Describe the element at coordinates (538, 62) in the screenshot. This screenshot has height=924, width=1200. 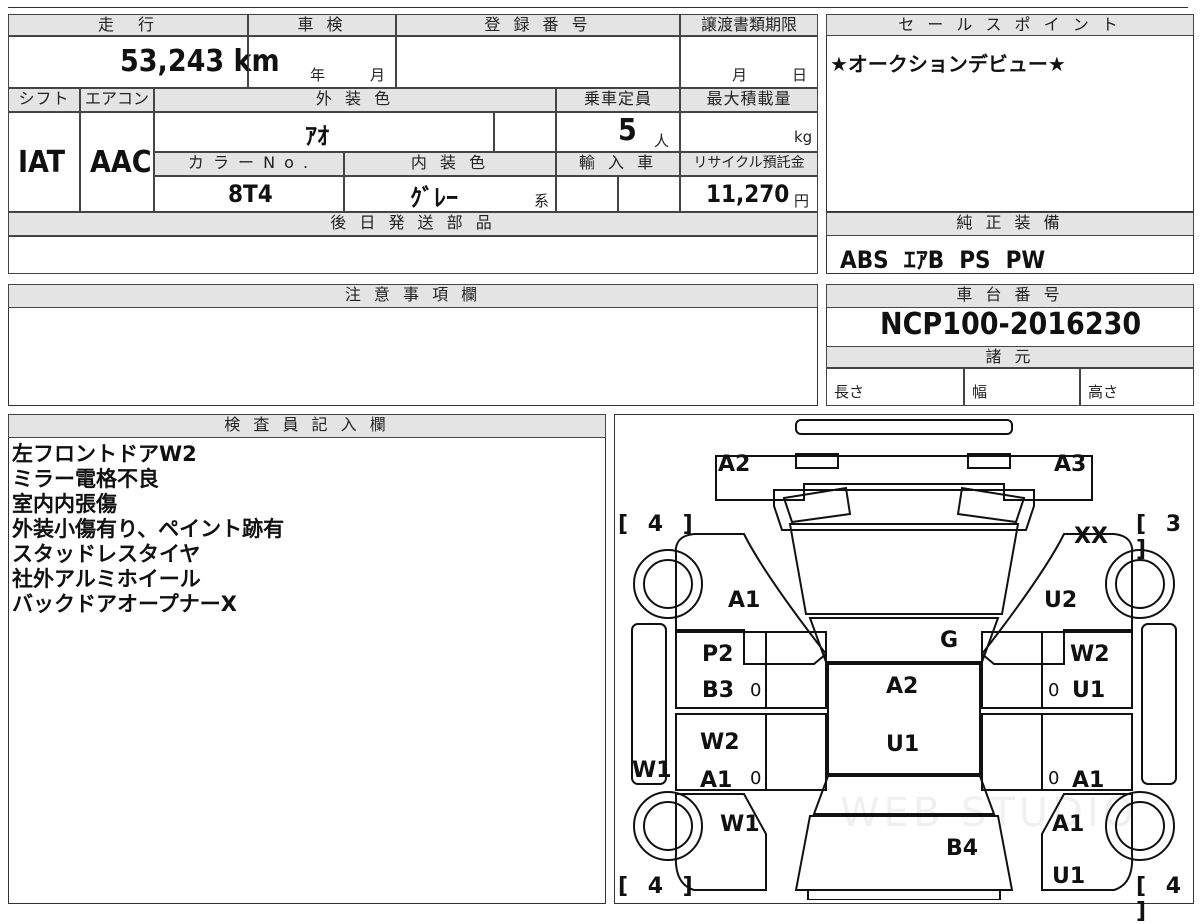
I see `registration-cell` at that location.